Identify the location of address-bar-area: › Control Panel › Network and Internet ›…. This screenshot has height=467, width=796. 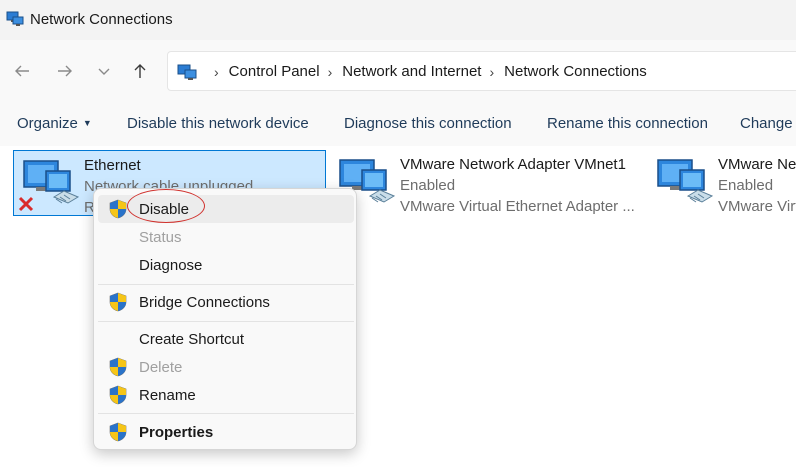
(398, 71).